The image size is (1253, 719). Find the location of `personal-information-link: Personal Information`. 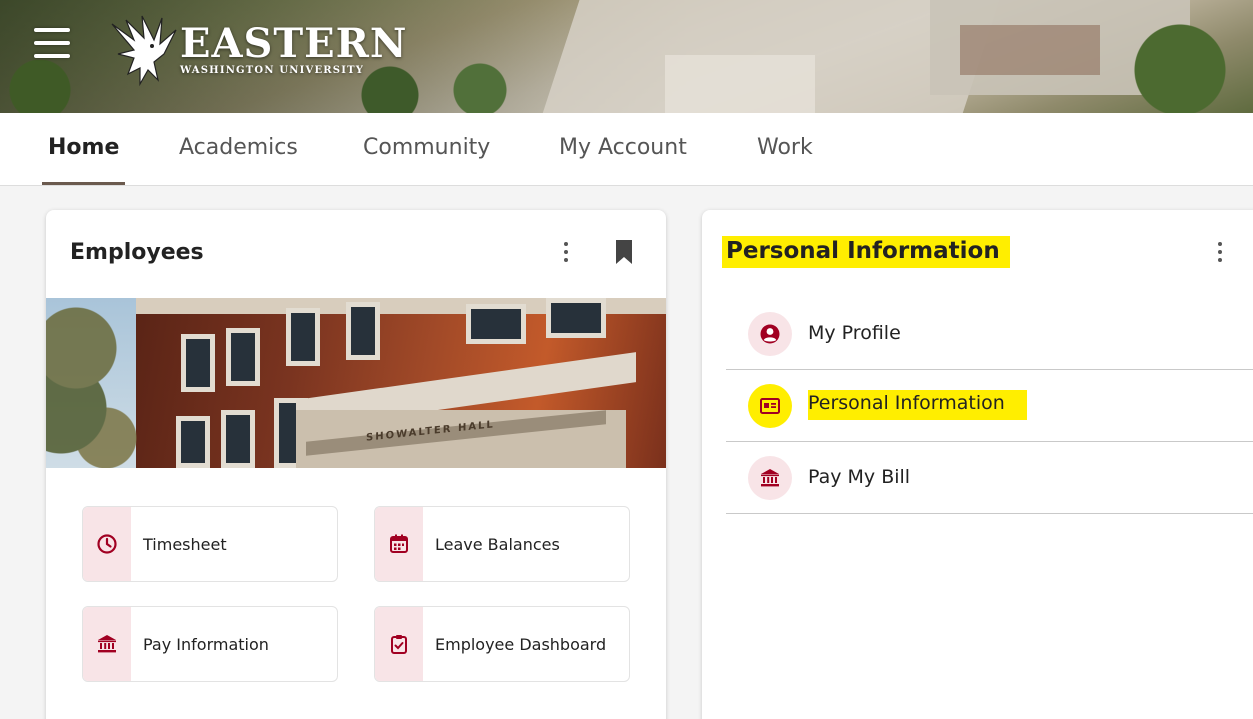

personal-information-link: Personal Information is located at coordinates (989, 406).